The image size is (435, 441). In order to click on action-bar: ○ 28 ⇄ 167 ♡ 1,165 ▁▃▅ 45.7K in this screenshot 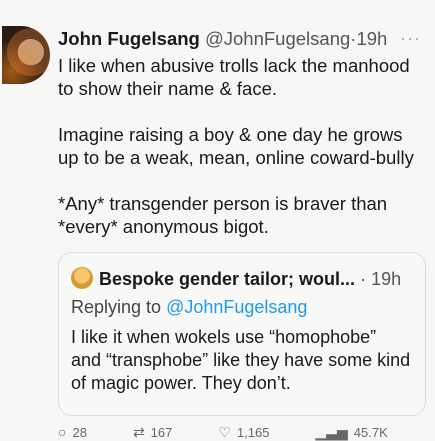, I will do `click(243, 432)`.